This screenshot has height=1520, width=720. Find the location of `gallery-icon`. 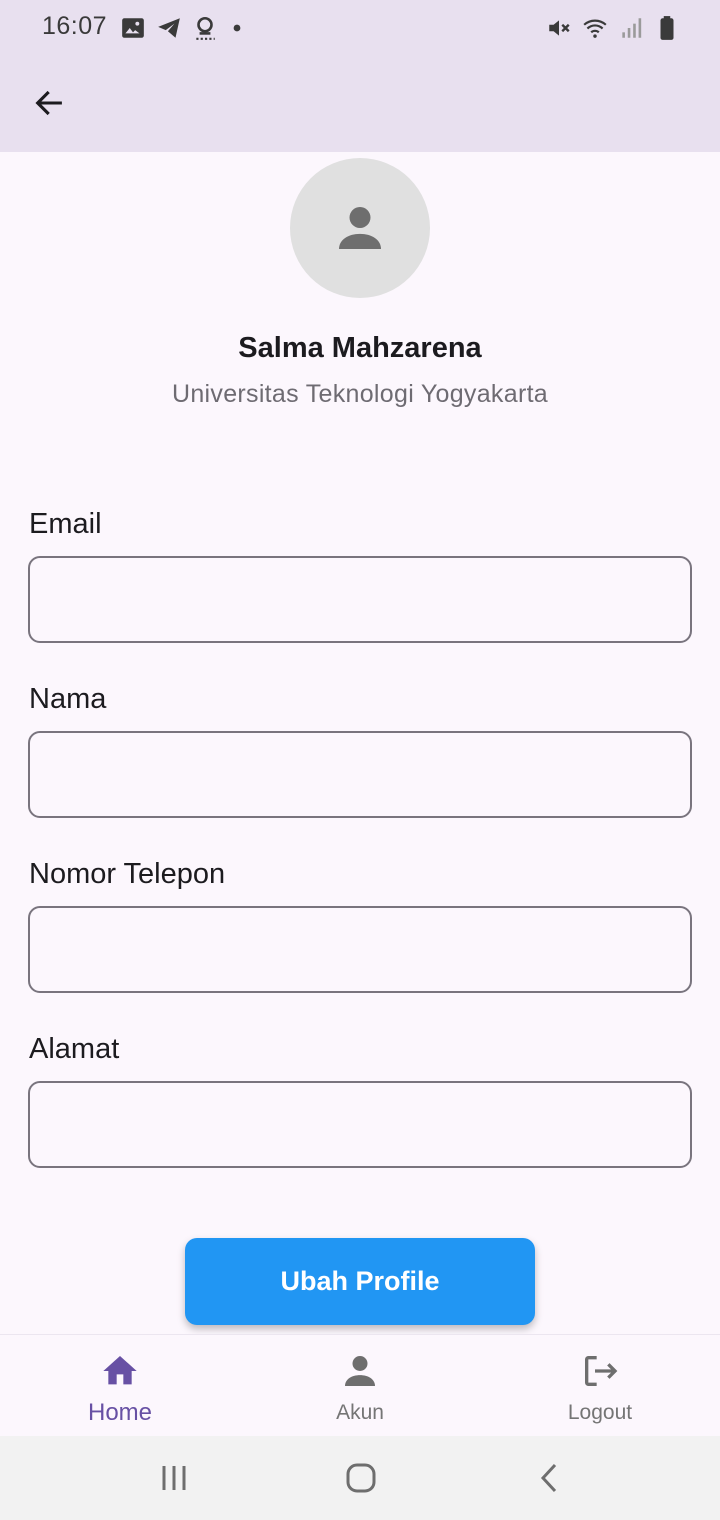

gallery-icon is located at coordinates (133, 28).